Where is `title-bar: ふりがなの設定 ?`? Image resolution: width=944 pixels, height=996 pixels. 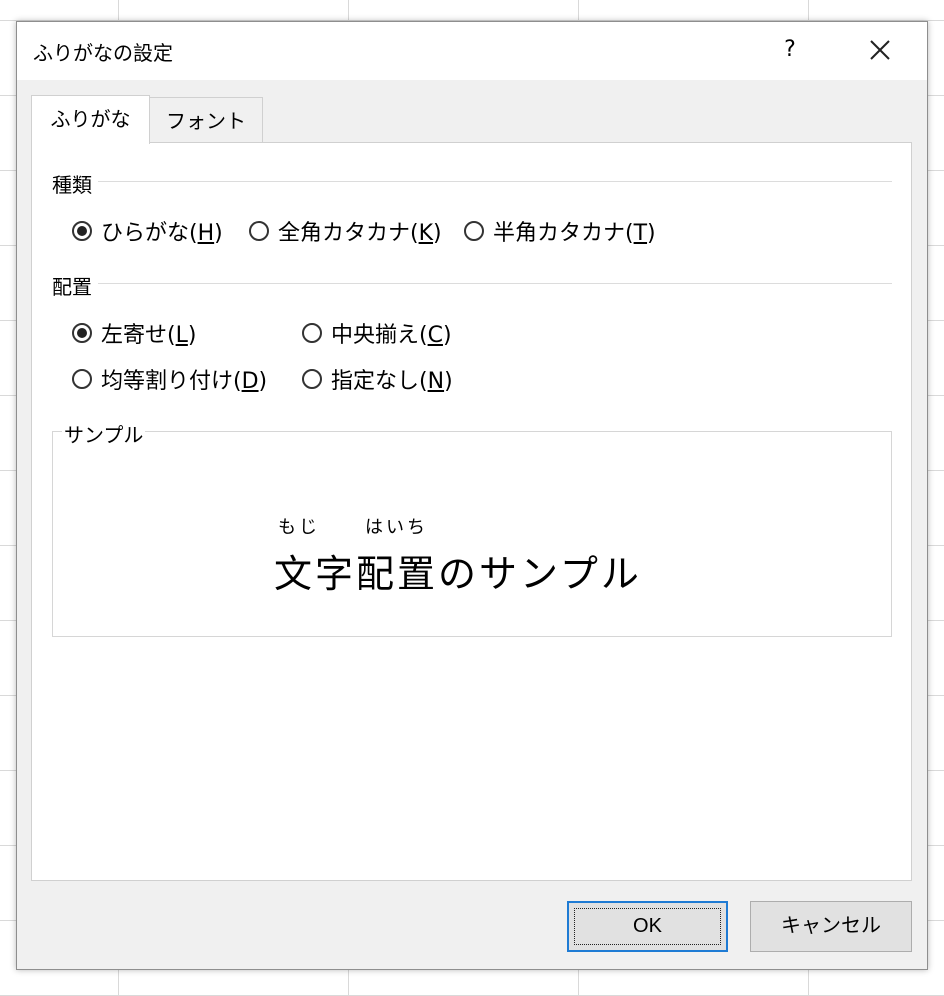
title-bar: ふりがなの設定 ? is located at coordinates (472, 51).